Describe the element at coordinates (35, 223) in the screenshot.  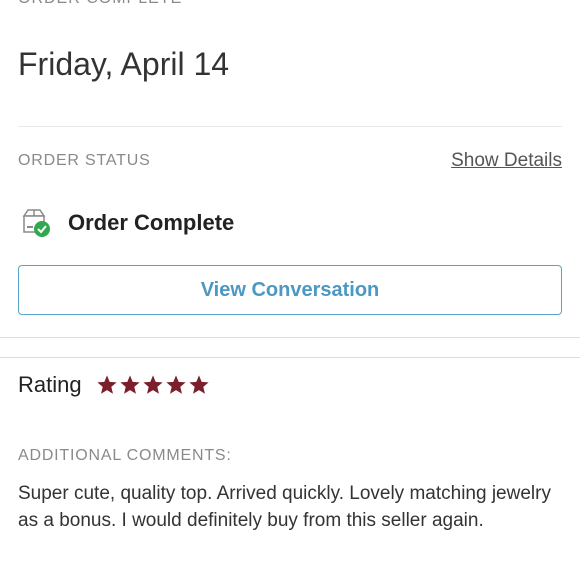
I see `box-check-icon` at that location.